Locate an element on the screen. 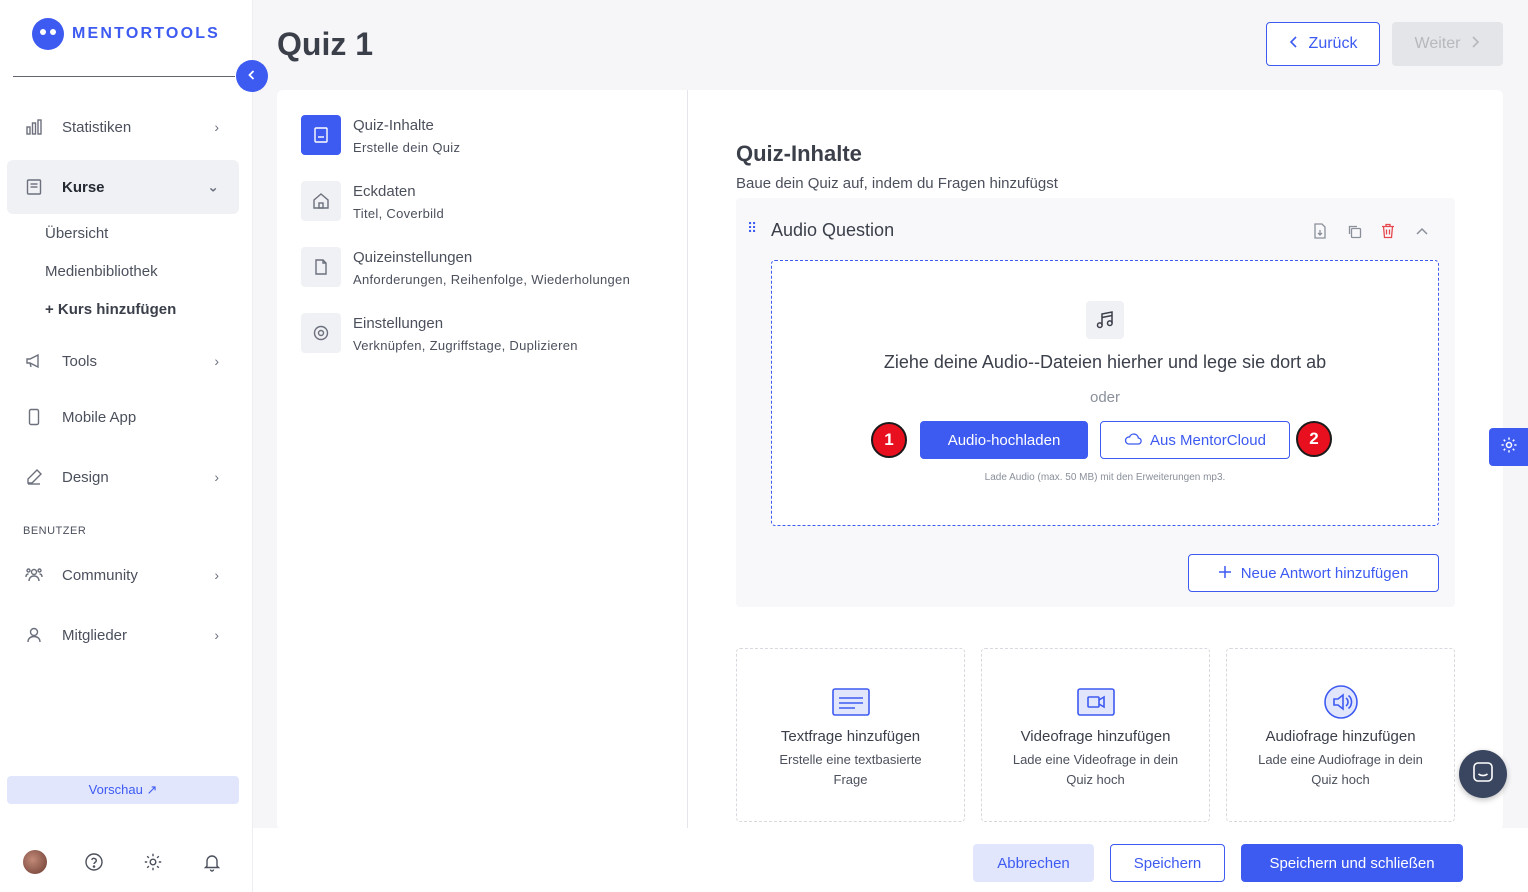  drag-handle-icon: ⠿ is located at coordinates (752, 228).